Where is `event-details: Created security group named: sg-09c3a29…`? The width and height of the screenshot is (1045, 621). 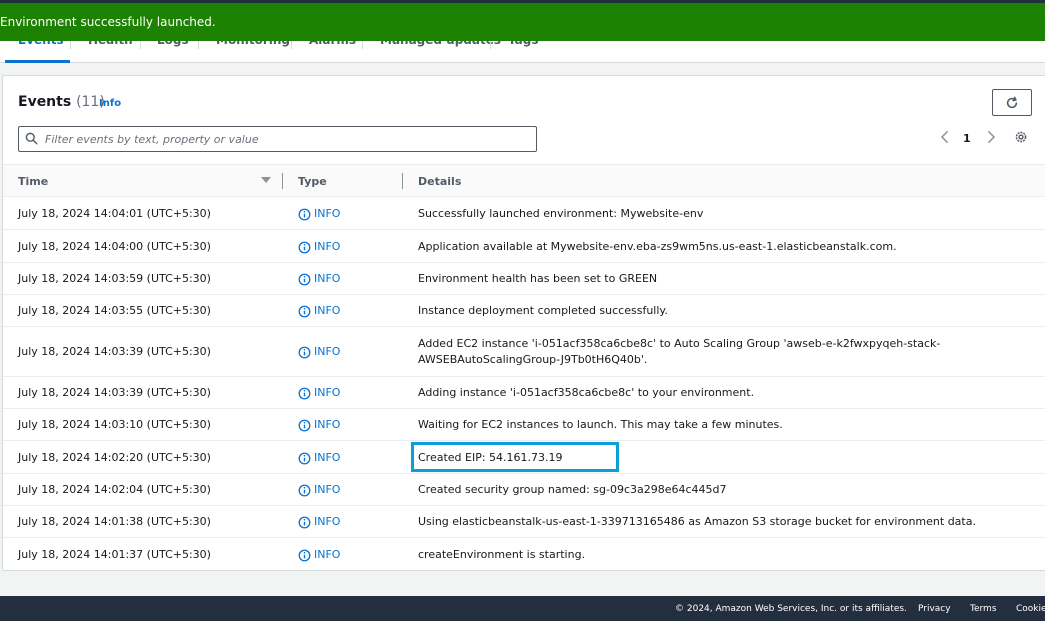 event-details: Created security group named: sg-09c3a29… is located at coordinates (572, 489).